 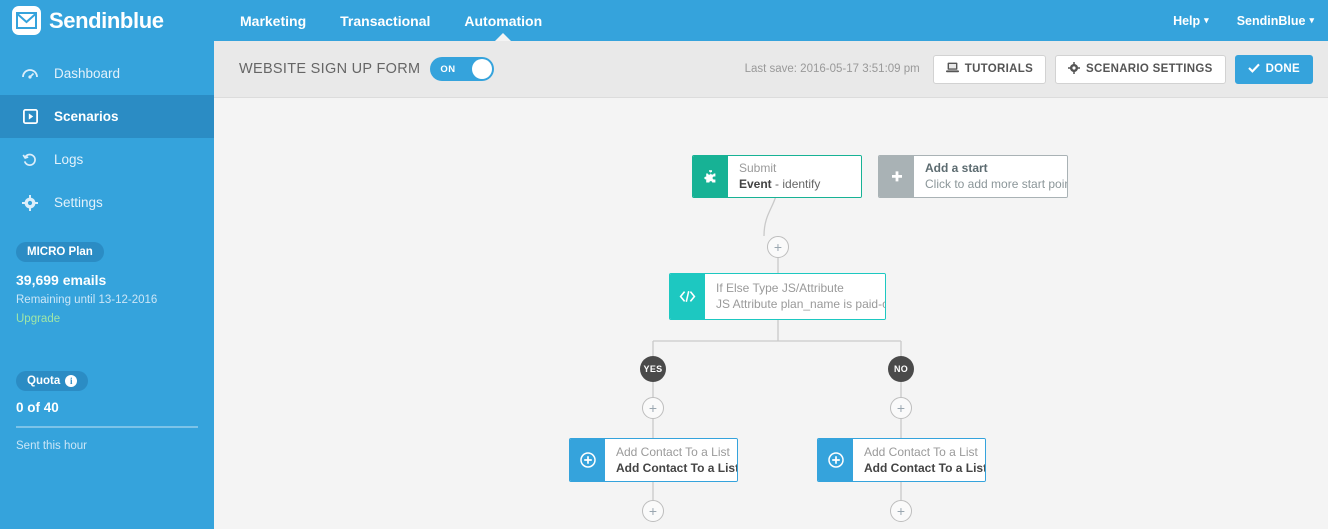 I want to click on tab-marketing: Marketing, so click(x=273, y=20).